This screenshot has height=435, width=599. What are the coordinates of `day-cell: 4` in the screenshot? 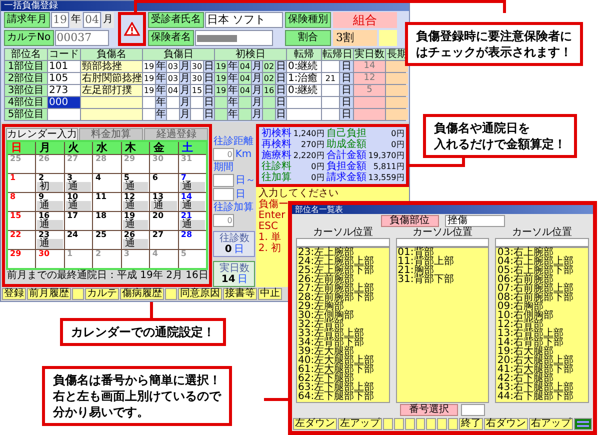 It's located at (107, 183).